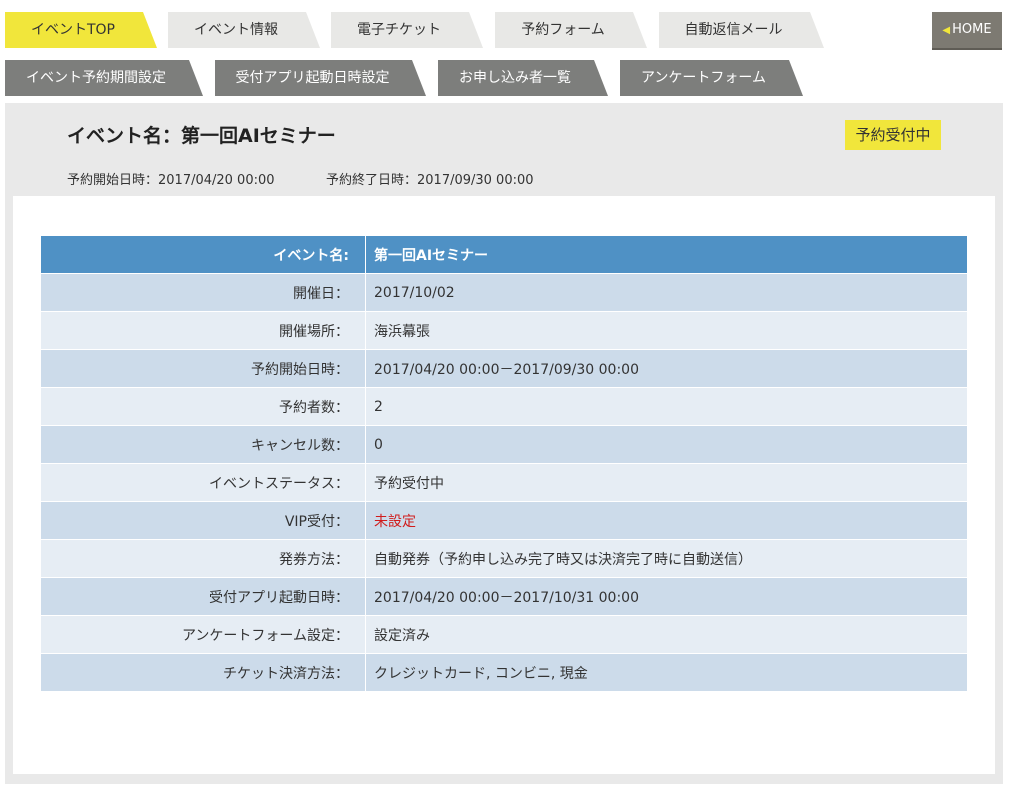  I want to click on row-value: 2017/04/20 00:00－2017/09/30 00:00, so click(666, 368).